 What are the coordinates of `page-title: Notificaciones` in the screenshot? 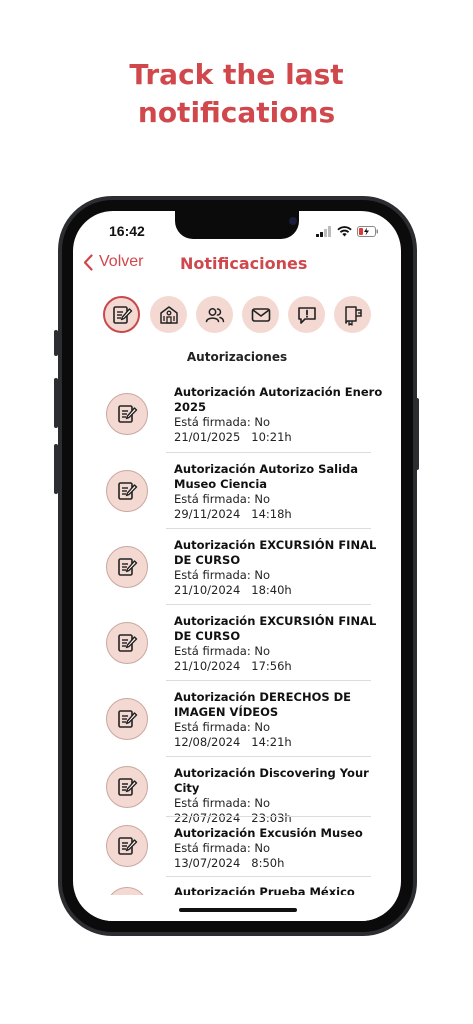 It's located at (244, 263).